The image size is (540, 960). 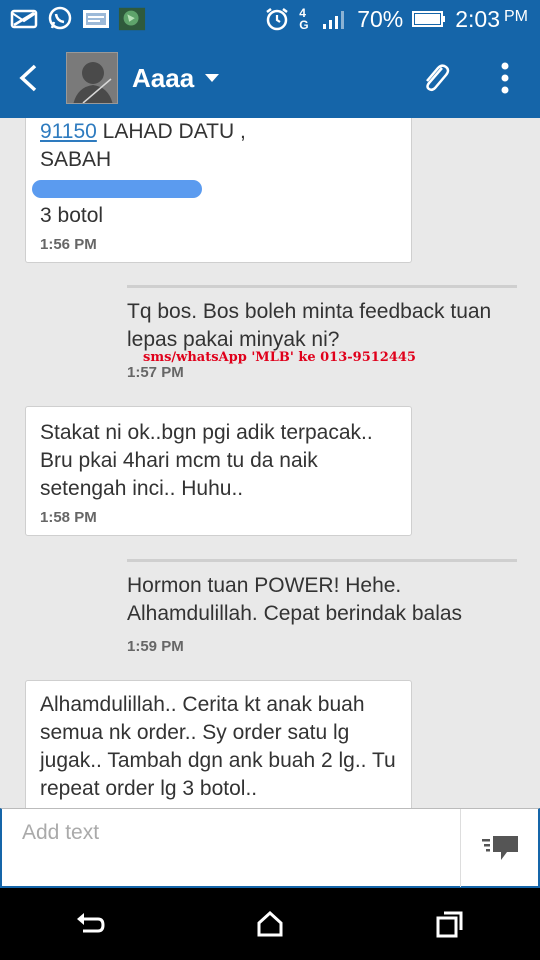 I want to click on message-time: 1:57 PM, so click(x=155, y=372).